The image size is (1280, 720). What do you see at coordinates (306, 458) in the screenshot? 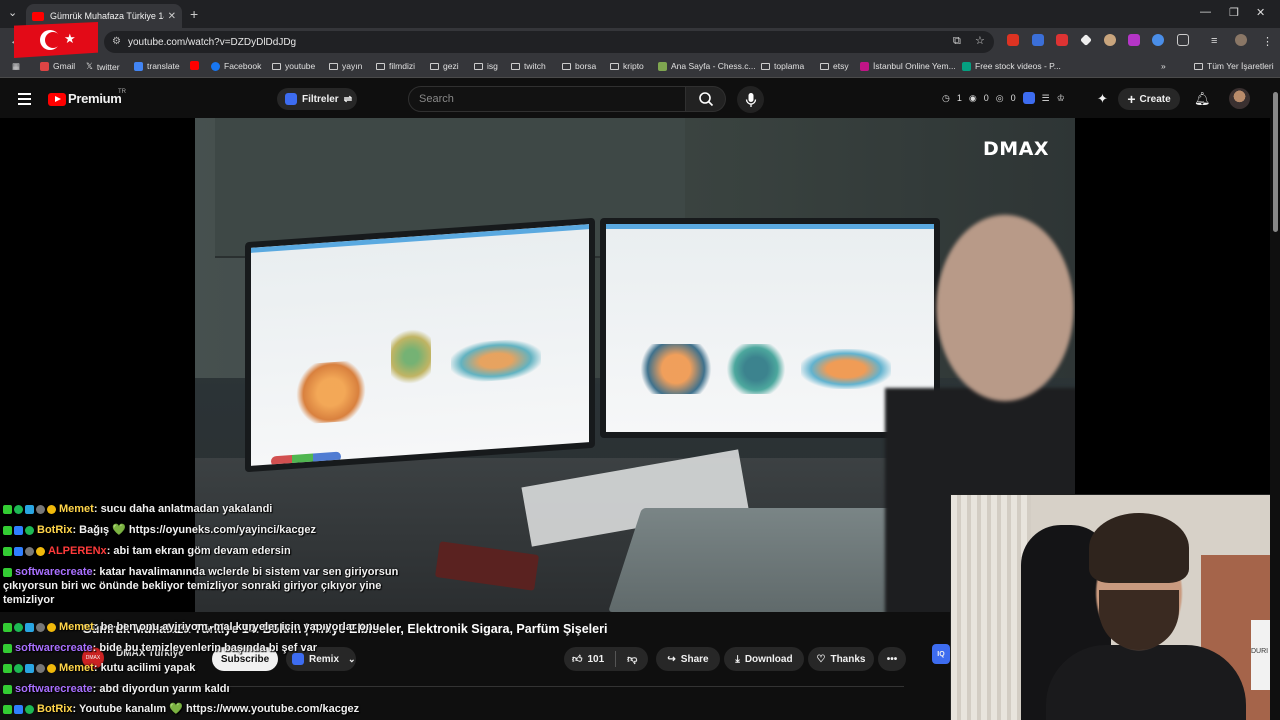
I see `xray-legend` at bounding box center [306, 458].